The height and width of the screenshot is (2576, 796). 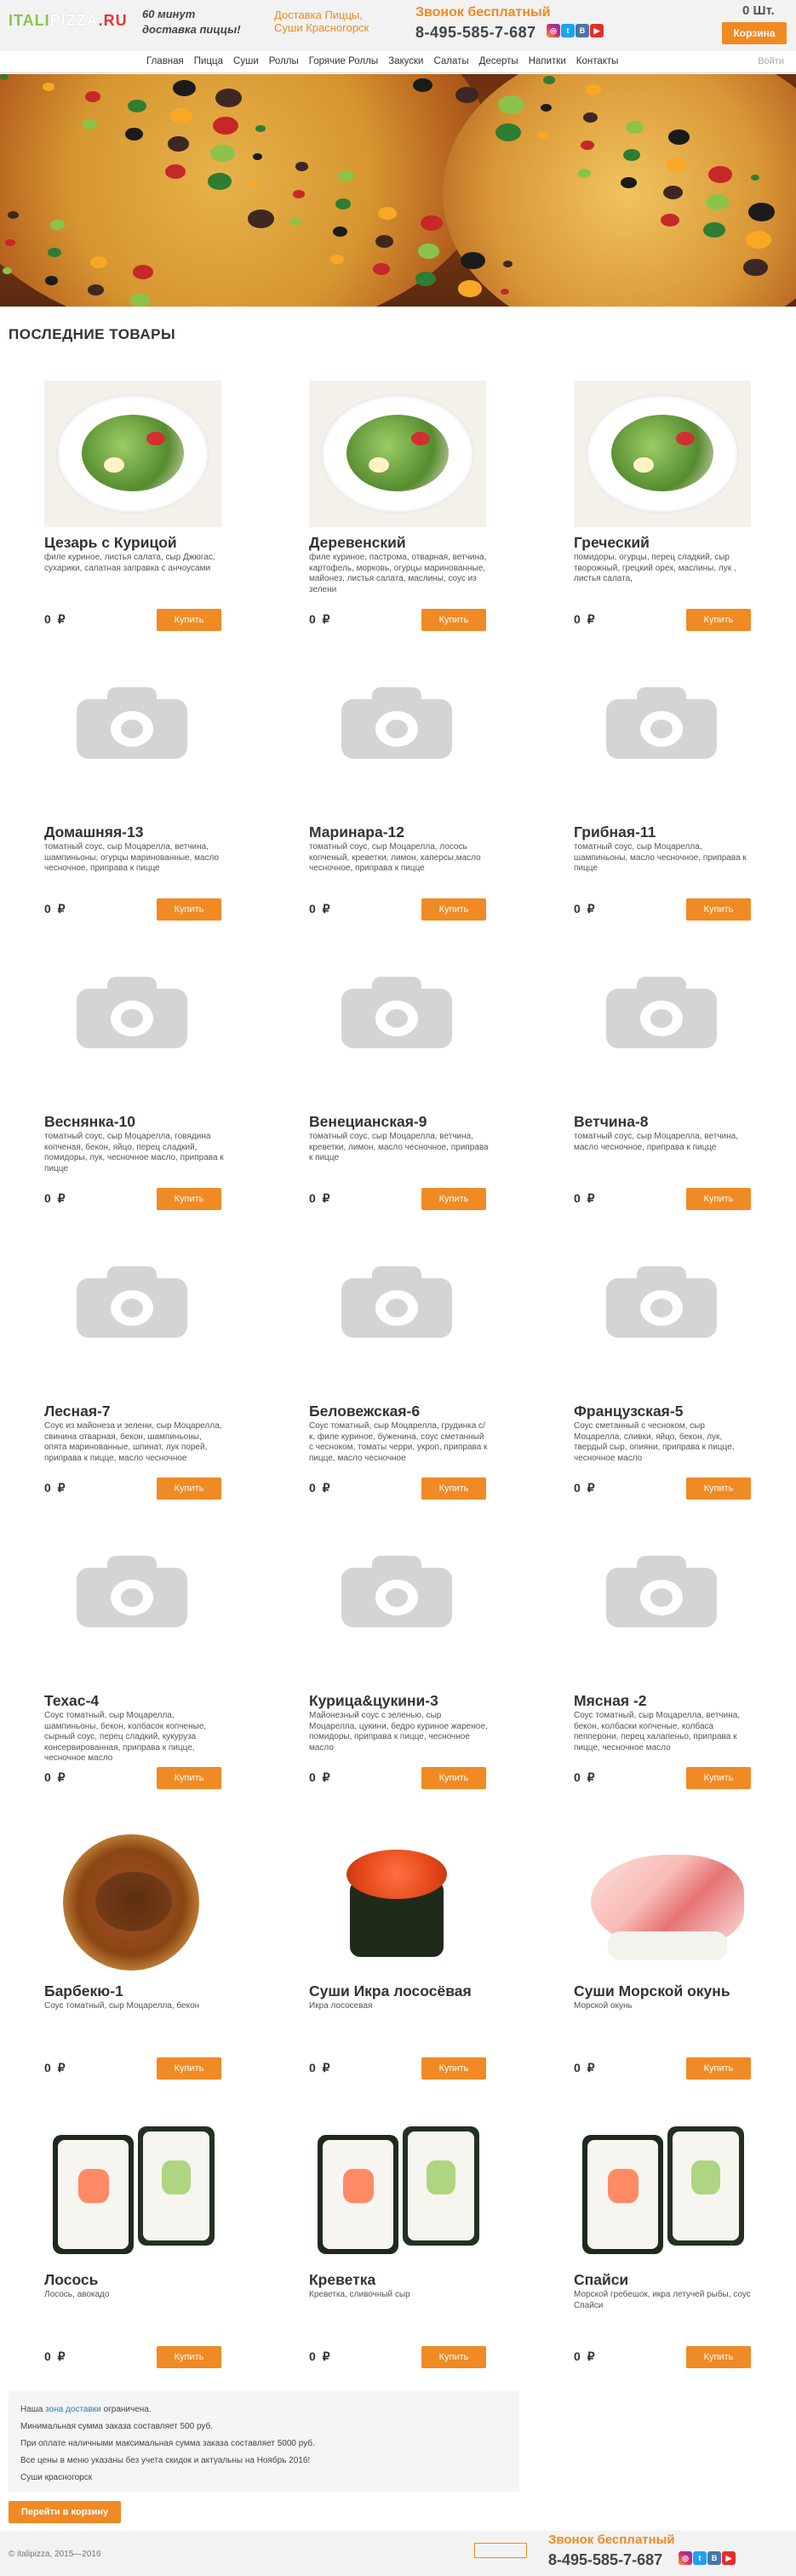 I want to click on login-link: Войти, so click(x=771, y=61).